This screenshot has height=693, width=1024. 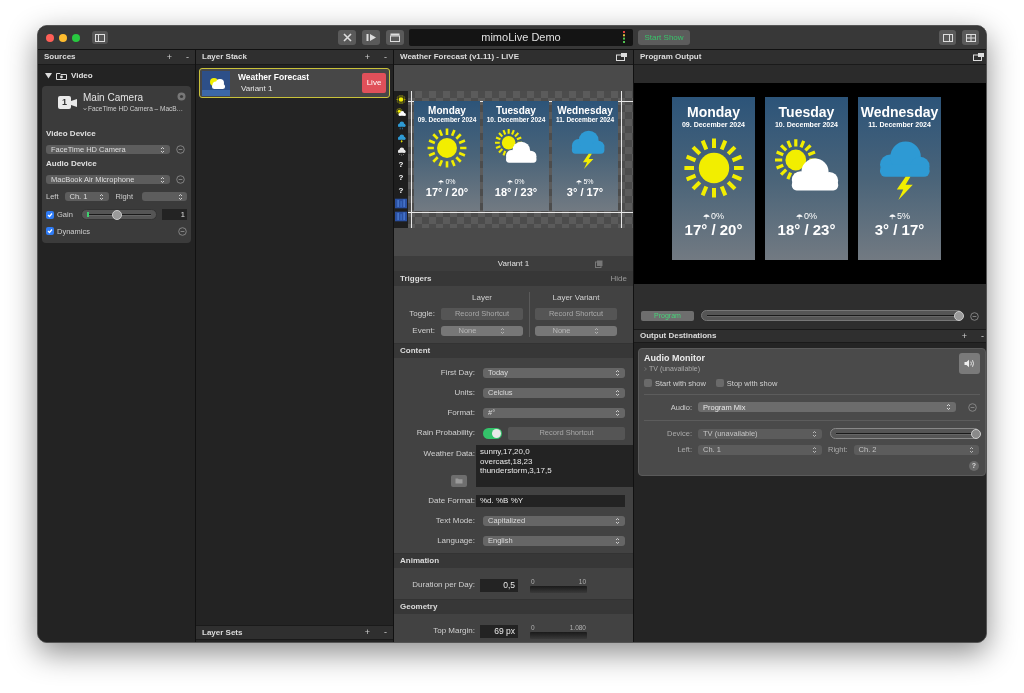 I want to click on panel-title: Output Destinations, so click(x=678, y=336).